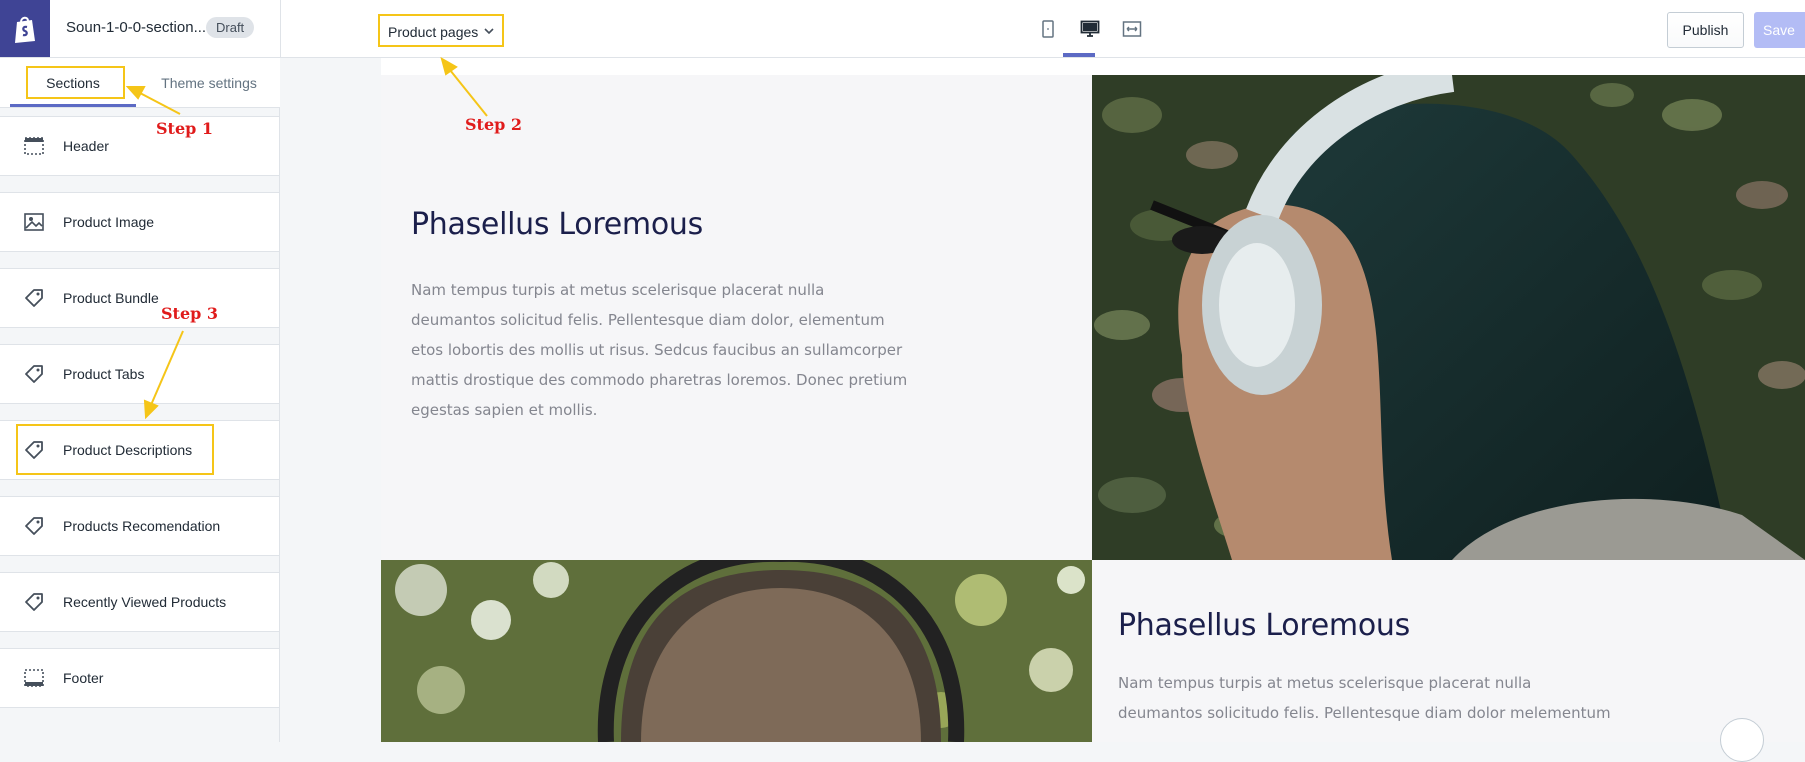 Image resolution: width=1805 pixels, height=762 pixels. I want to click on device-toggle, so click(1090, 29).